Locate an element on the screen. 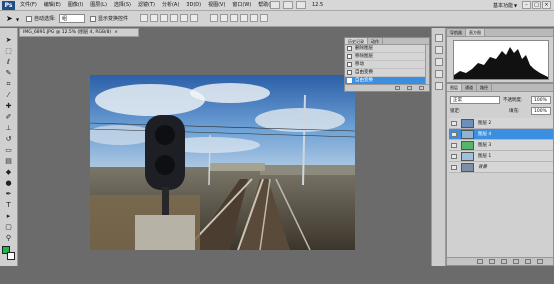  layer-style-icon is located at coordinates (492, 261).